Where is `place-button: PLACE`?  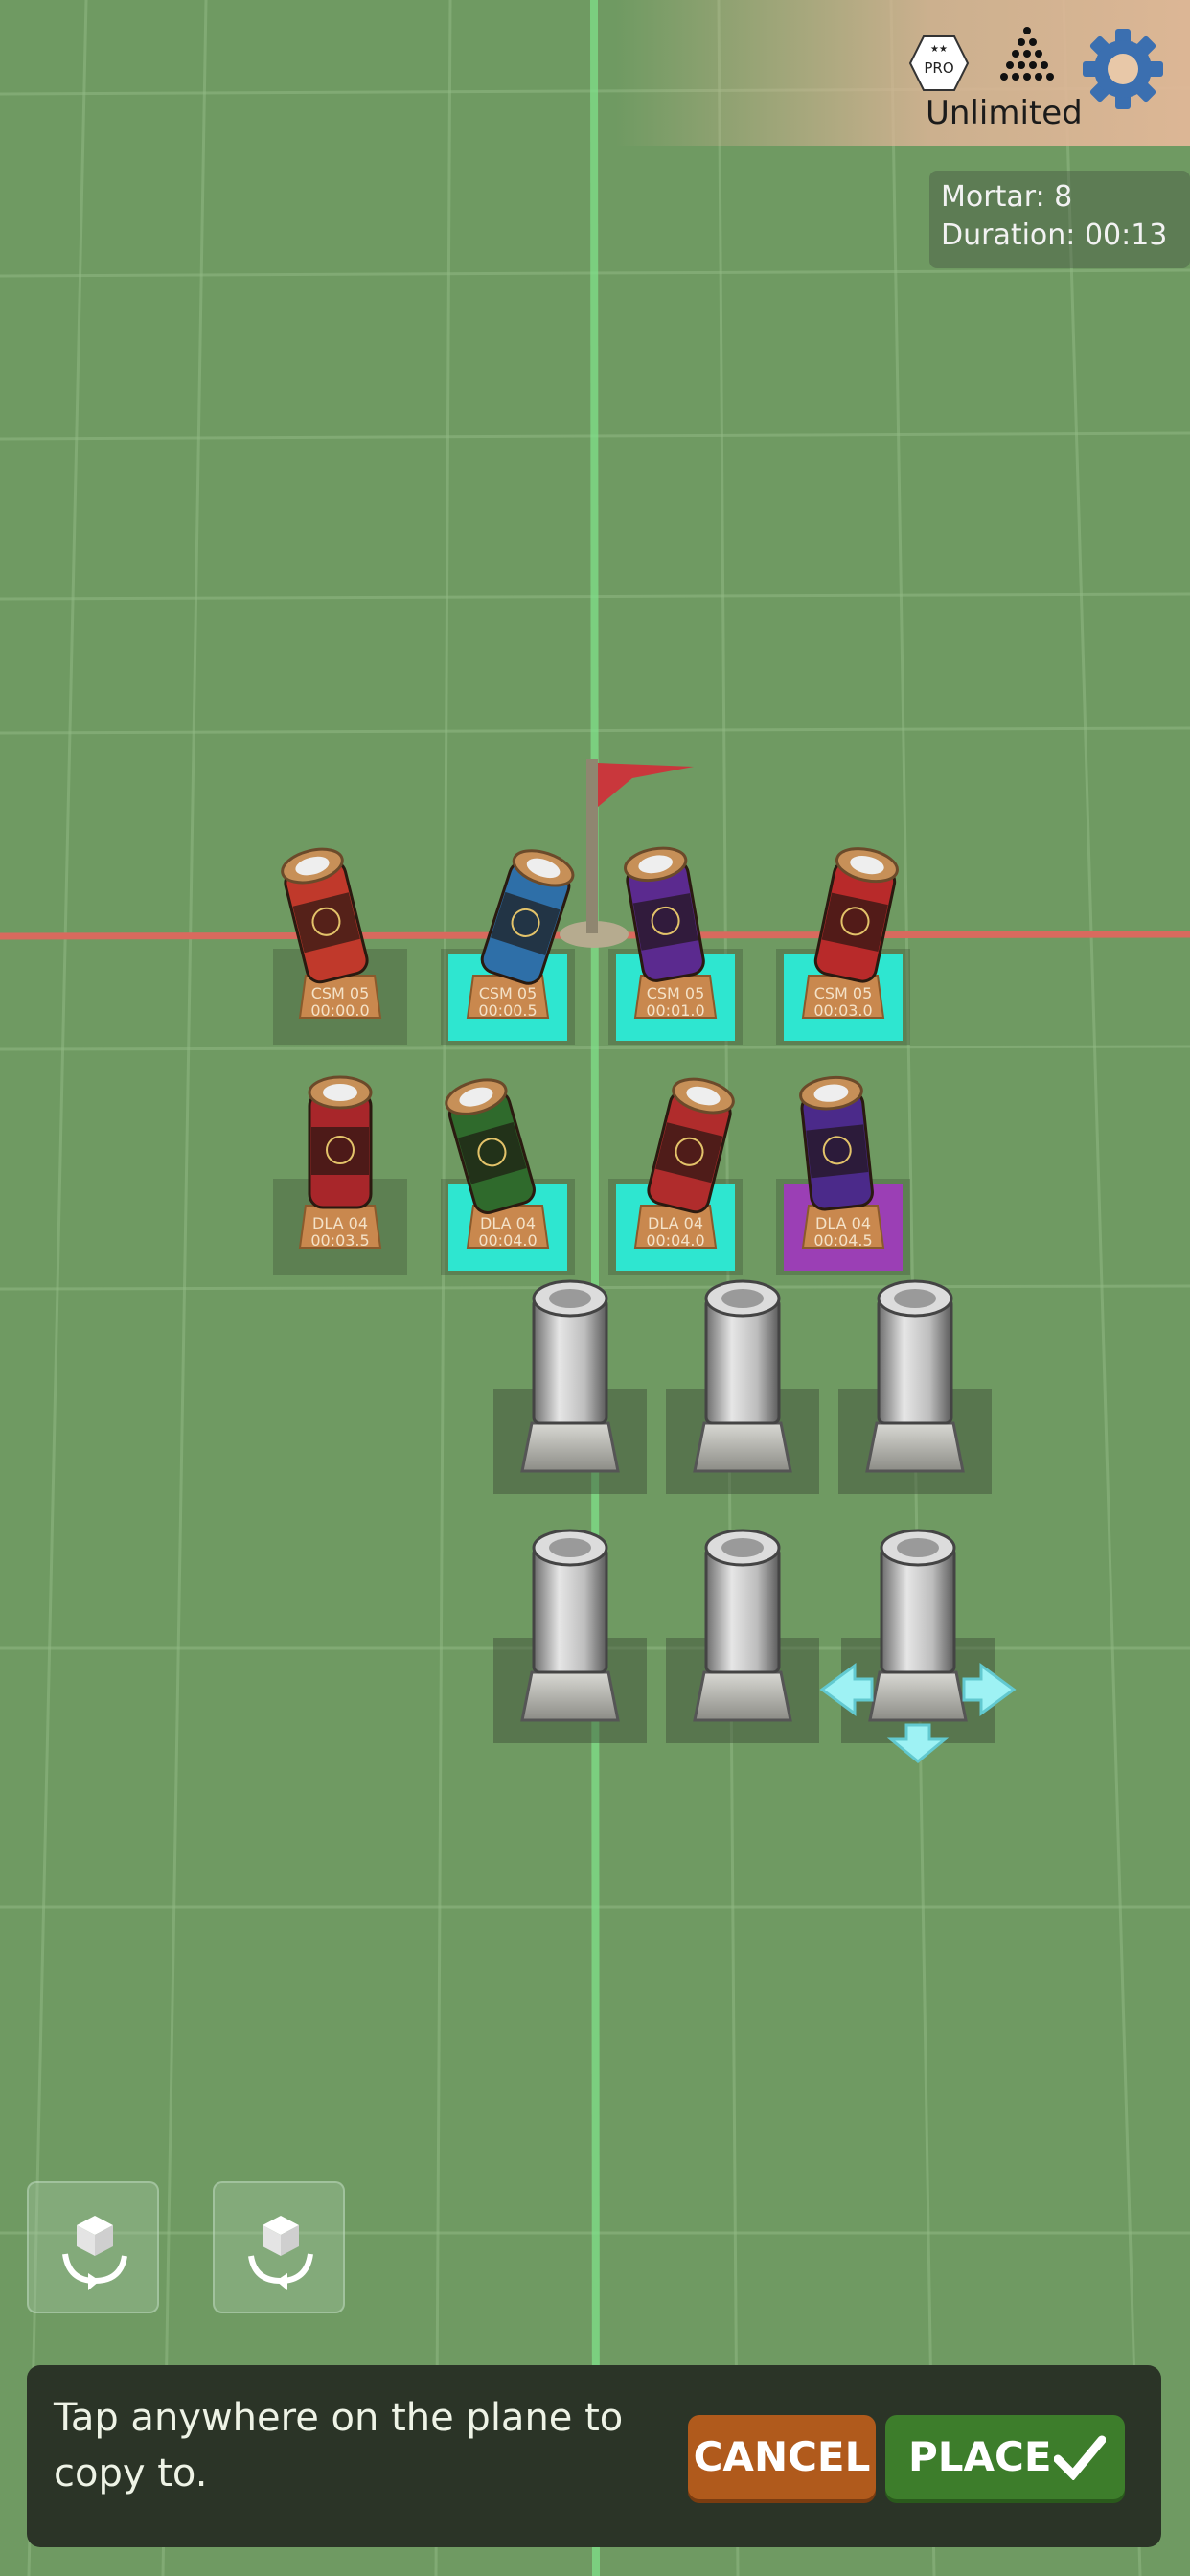
place-button: PLACE is located at coordinates (1005, 2457).